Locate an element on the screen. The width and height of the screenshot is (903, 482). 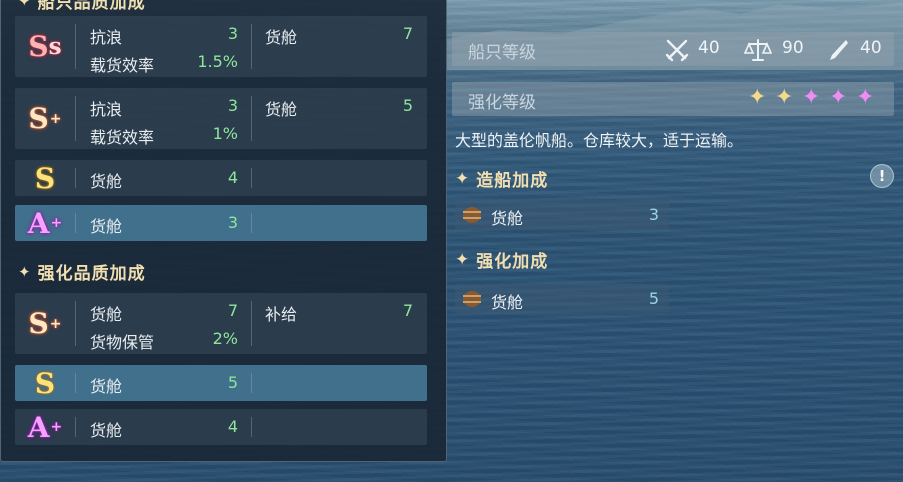
balance-value: 90 is located at coordinates (793, 48).